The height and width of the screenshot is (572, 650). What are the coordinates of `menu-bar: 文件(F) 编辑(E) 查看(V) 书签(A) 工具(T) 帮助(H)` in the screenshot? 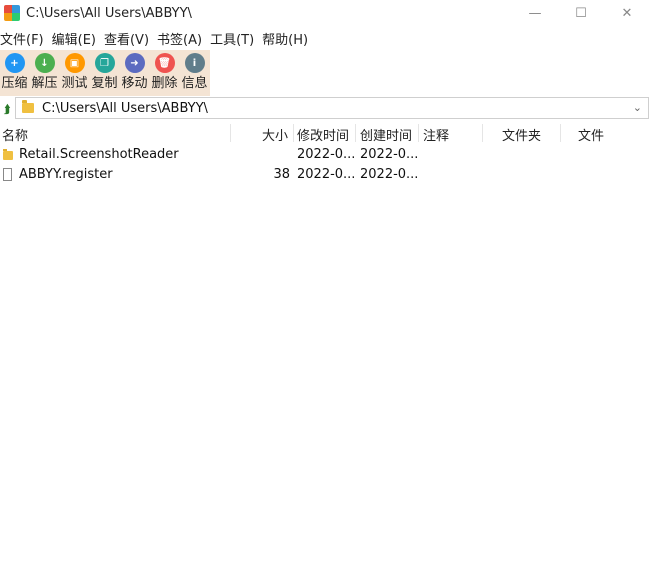 It's located at (325, 38).